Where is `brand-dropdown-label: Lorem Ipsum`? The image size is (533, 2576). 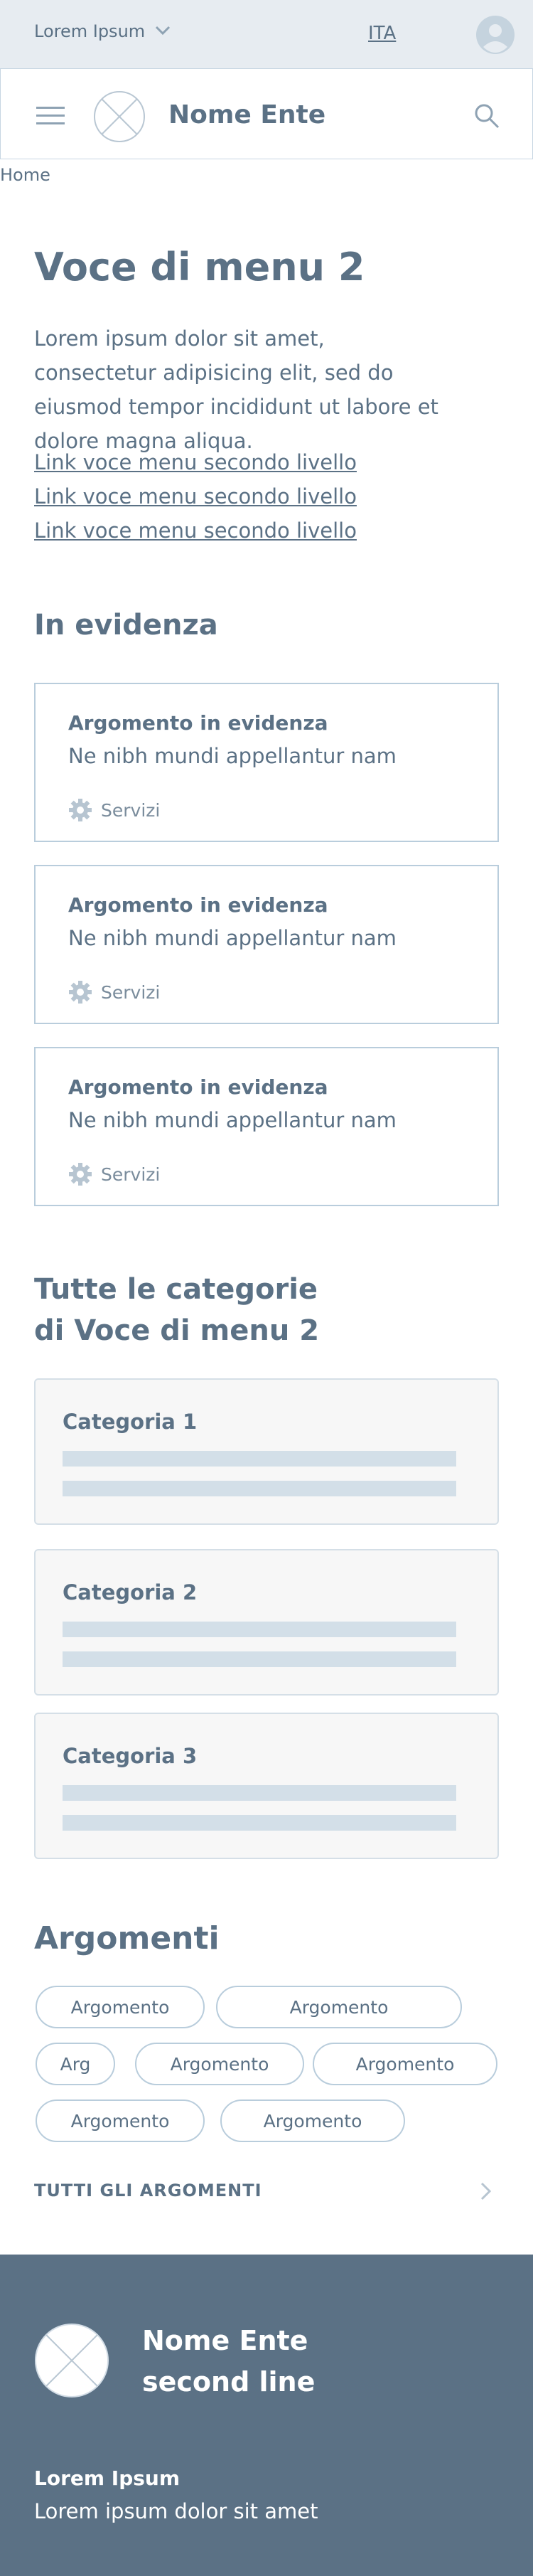 brand-dropdown-label: Lorem Ipsum is located at coordinates (89, 31).